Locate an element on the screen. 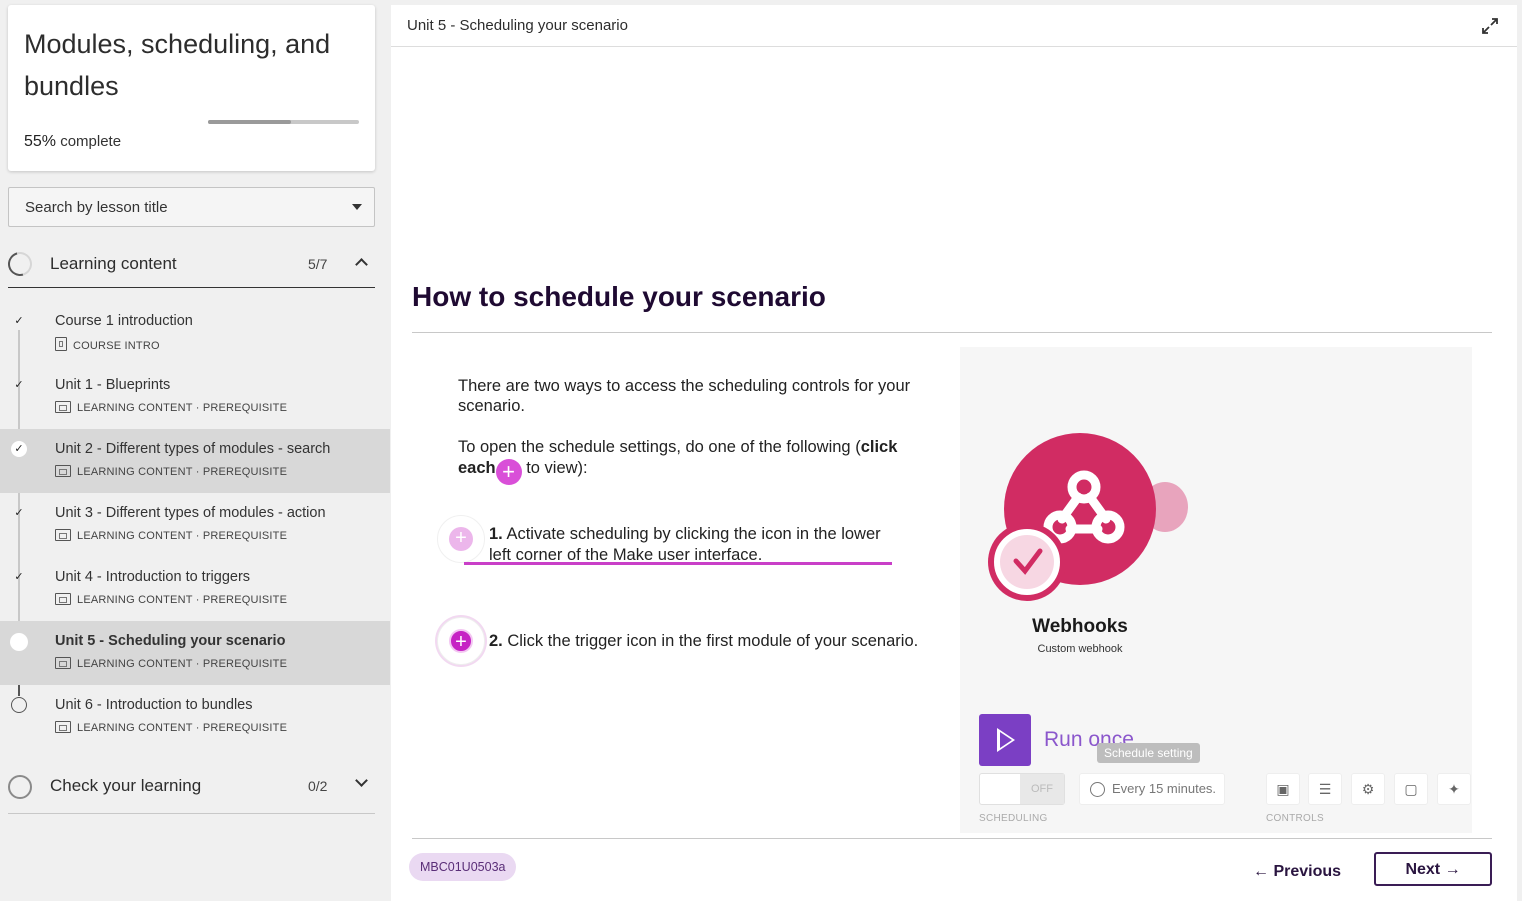  next-button: Next → is located at coordinates (1433, 869).